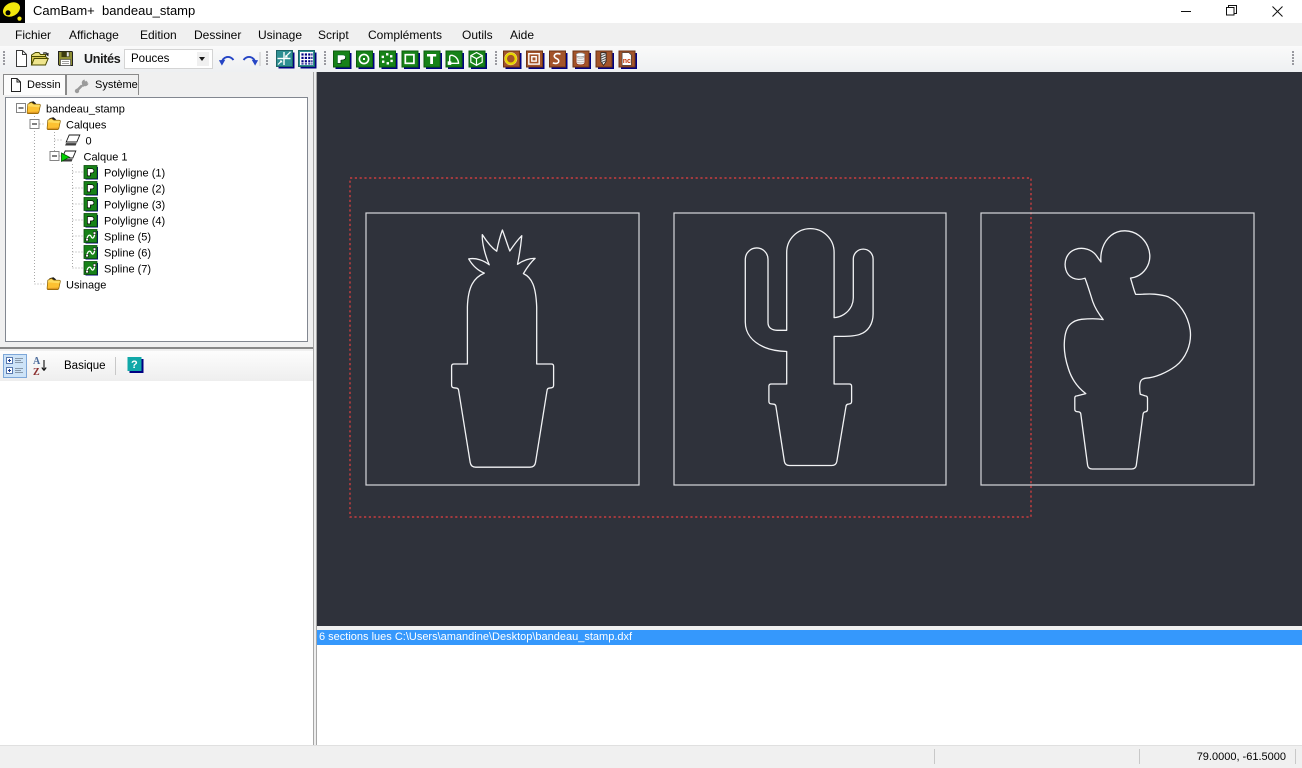  What do you see at coordinates (134, 190) in the screenshot?
I see `svg-text: Polyligne (2)` at bounding box center [134, 190].